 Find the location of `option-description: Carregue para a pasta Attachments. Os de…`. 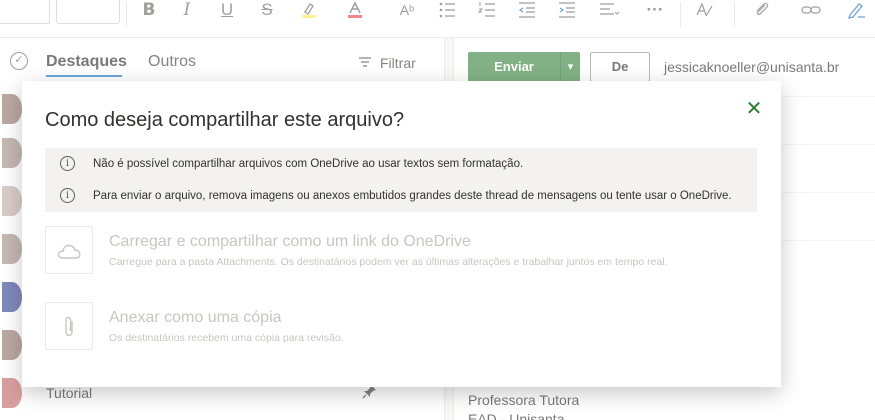

option-description: Carregue para a pasta Attachments. Os de… is located at coordinates (388, 262).